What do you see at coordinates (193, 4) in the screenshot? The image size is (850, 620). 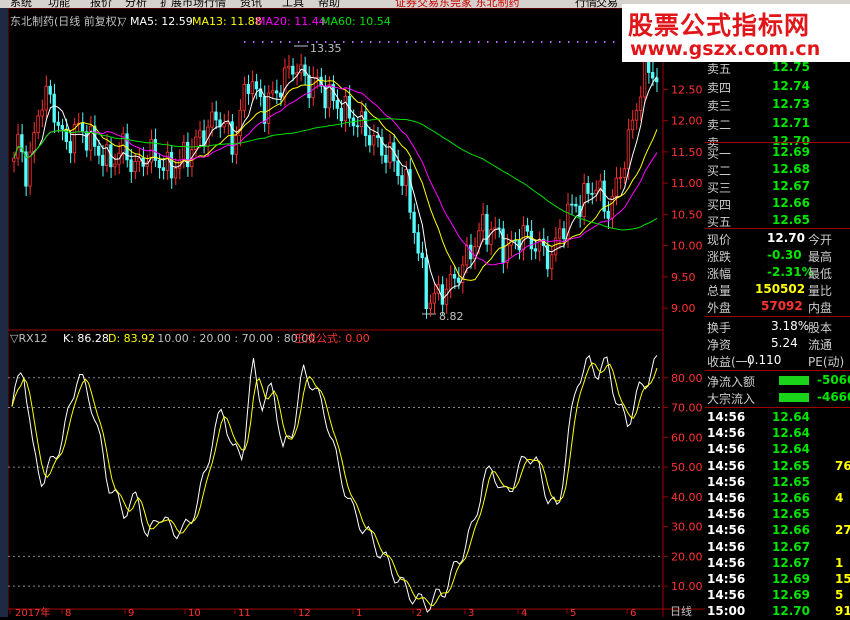 I see `menu-item: 扩展市场行情` at bounding box center [193, 4].